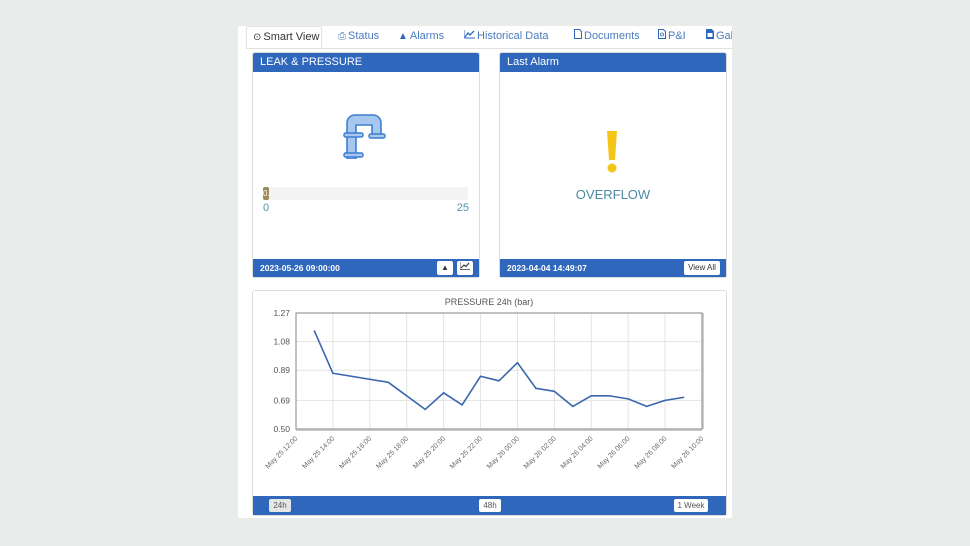 The image size is (970, 546). What do you see at coordinates (355, 452) in the screenshot?
I see `x-tick-label: May 25 16:00` at bounding box center [355, 452].